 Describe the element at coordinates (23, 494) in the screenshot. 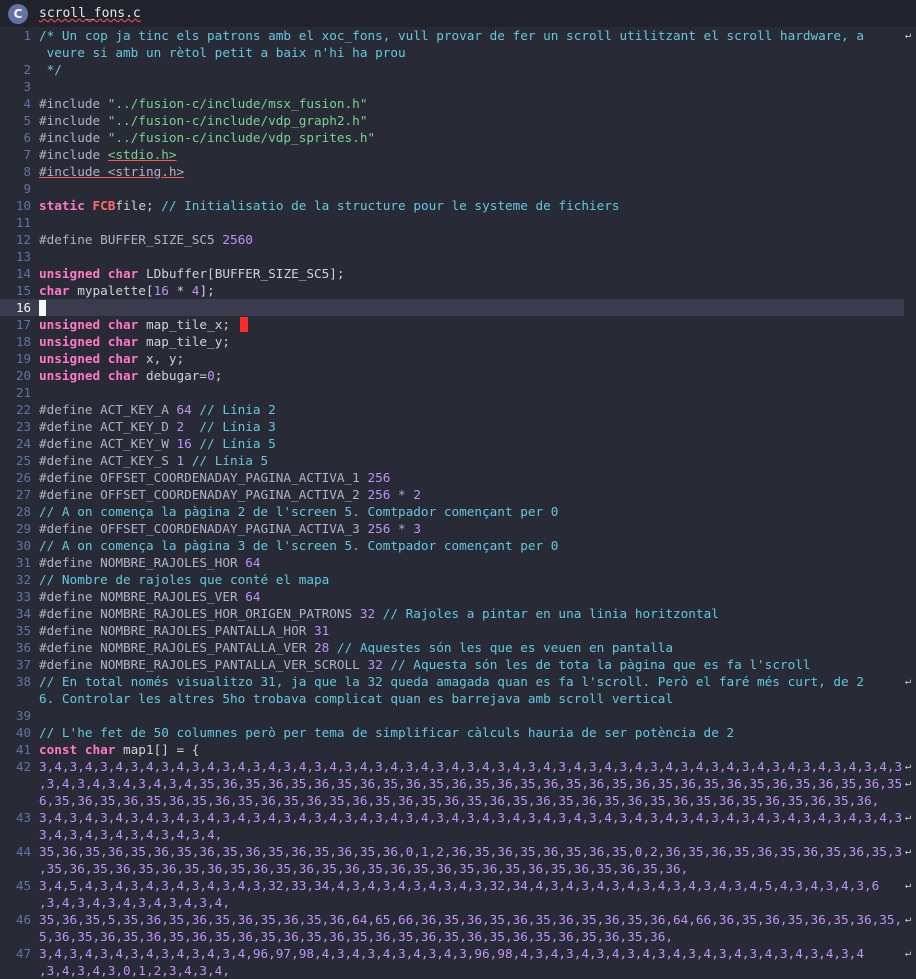

I see `line-number: 27` at that location.